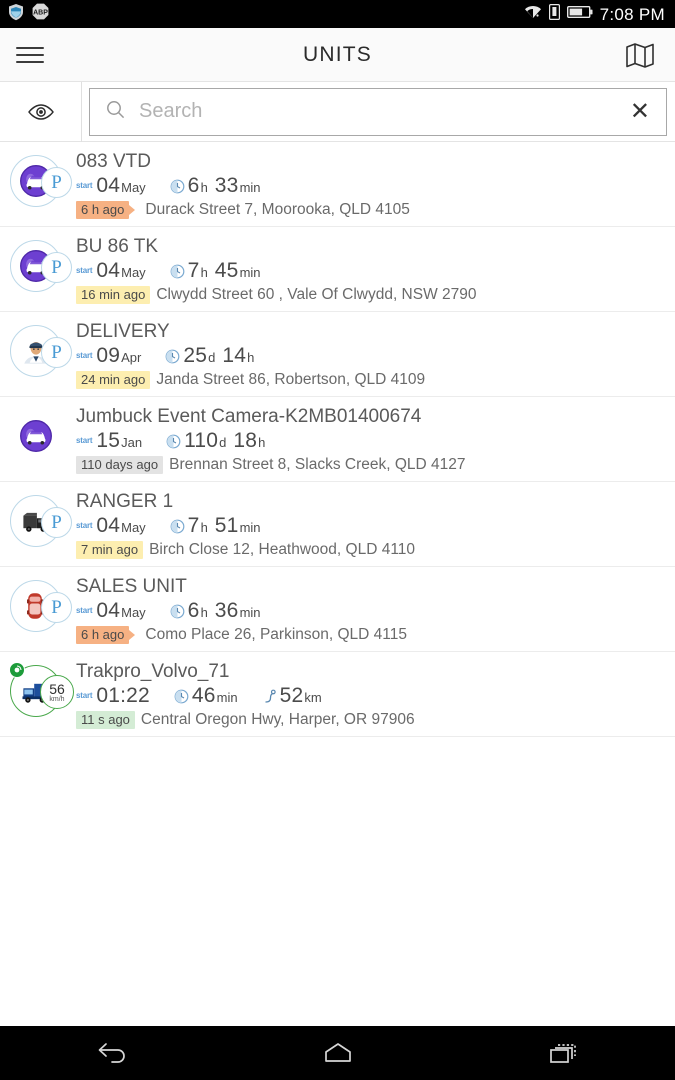  I want to click on menu-icon, so click(30, 55).